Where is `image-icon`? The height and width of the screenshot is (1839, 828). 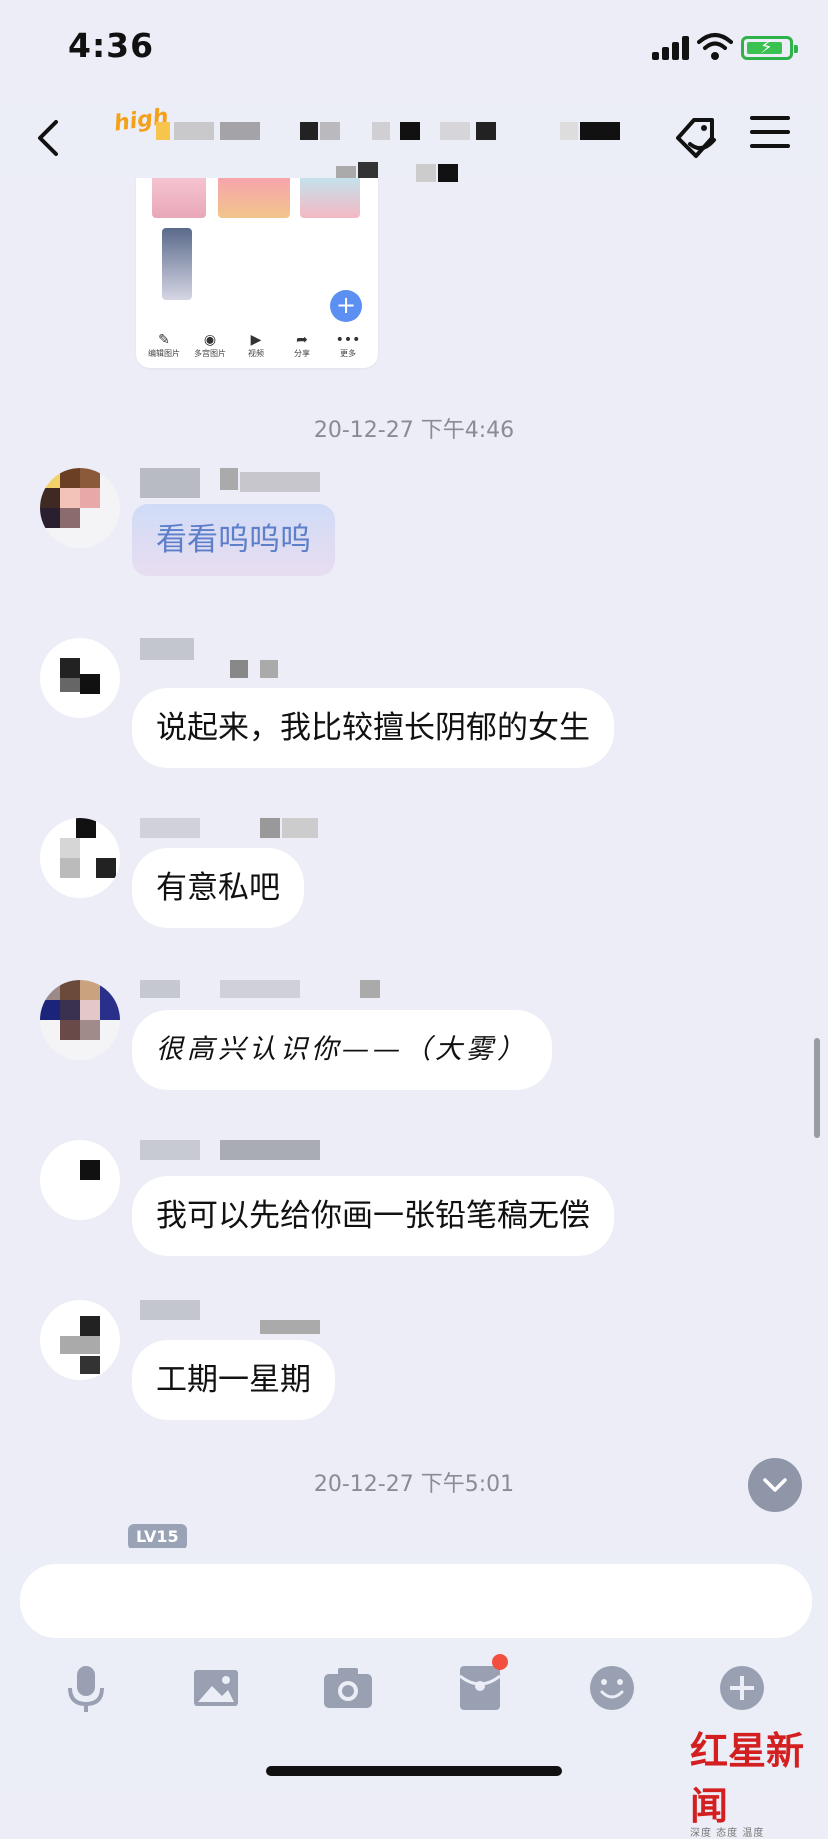
image-icon is located at coordinates (216, 1688).